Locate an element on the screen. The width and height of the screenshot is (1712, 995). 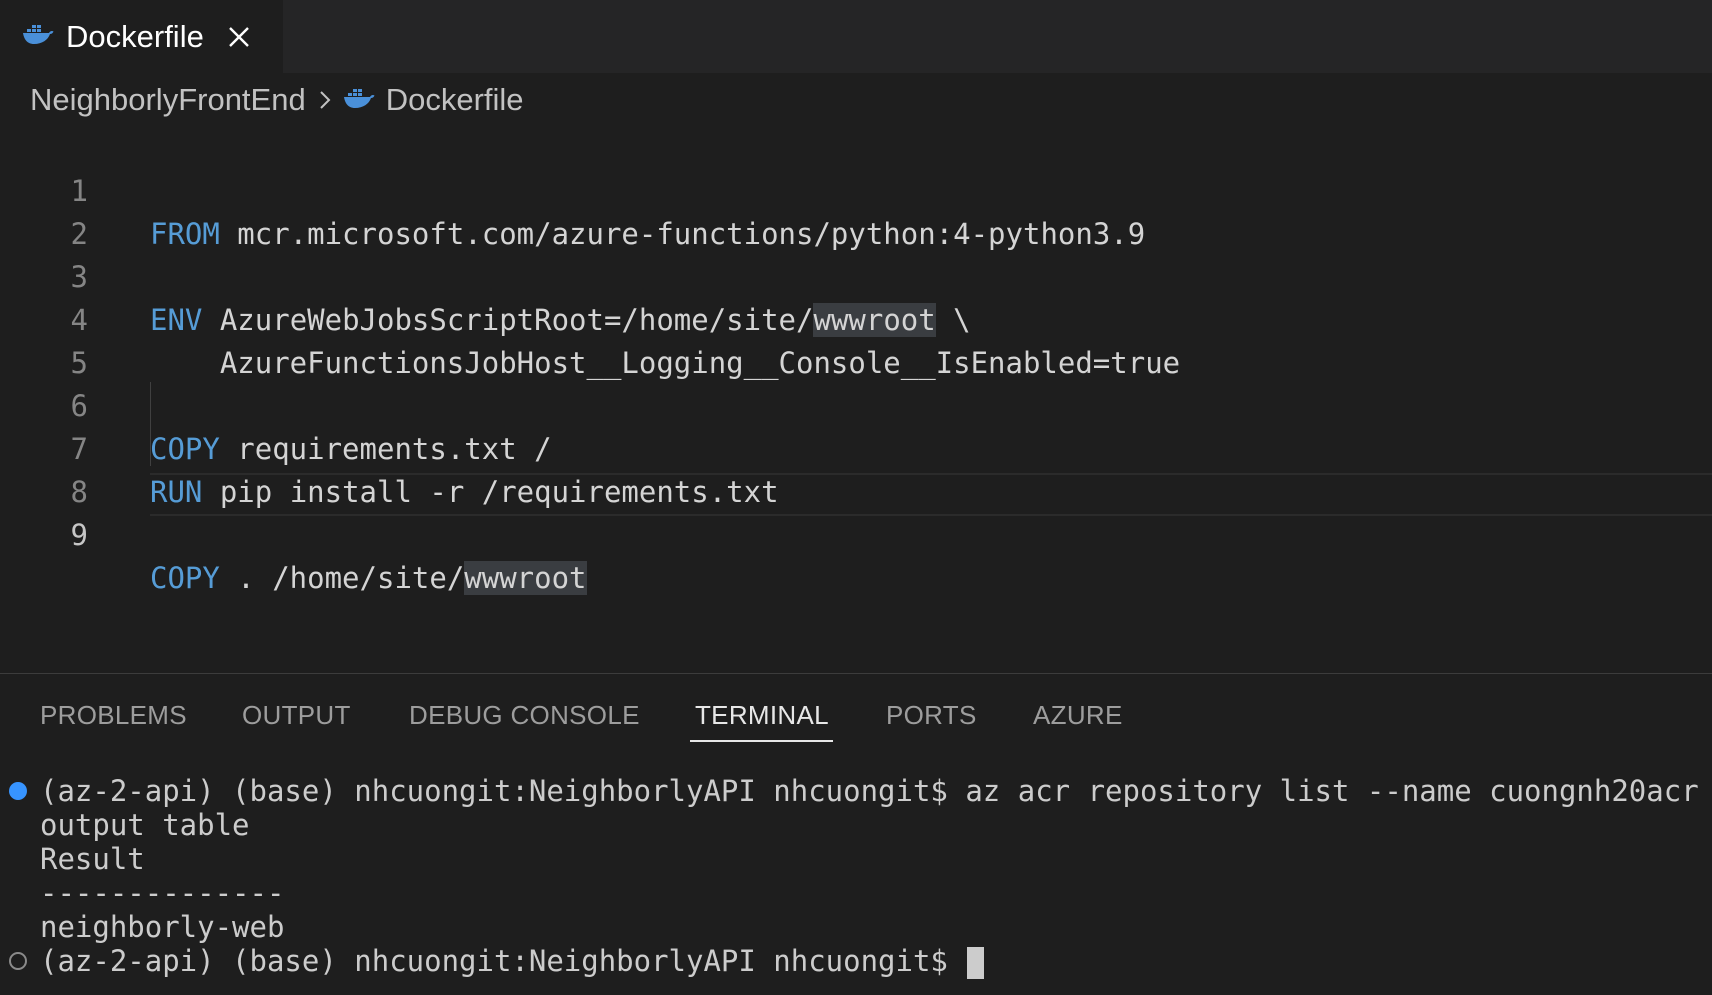
breadcrumb-folder: NeighborlyFrontEnd is located at coordinates (168, 100).